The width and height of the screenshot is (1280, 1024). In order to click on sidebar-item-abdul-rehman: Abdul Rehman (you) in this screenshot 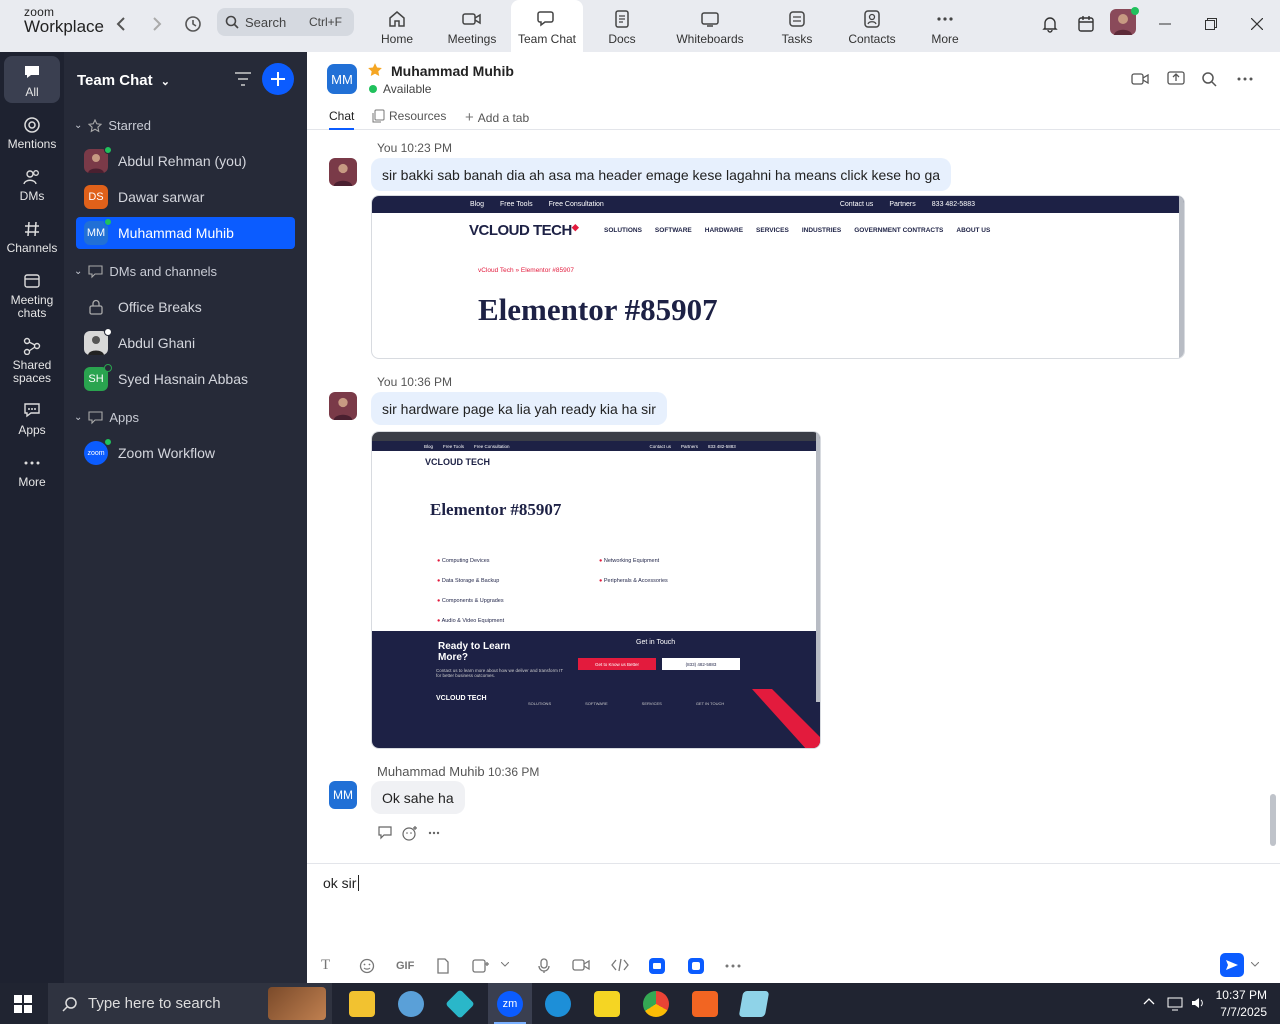, I will do `click(185, 161)`.